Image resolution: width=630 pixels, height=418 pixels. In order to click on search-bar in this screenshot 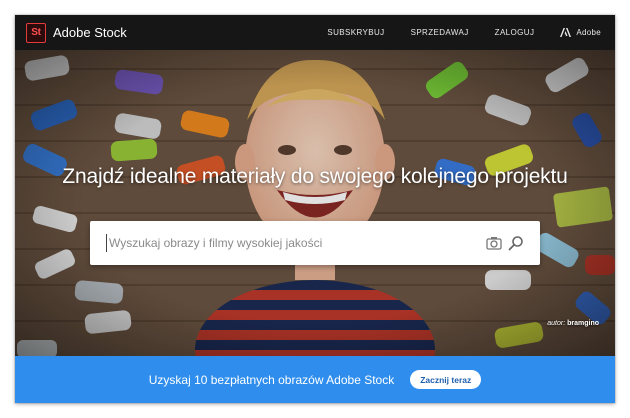, I will do `click(315, 243)`.